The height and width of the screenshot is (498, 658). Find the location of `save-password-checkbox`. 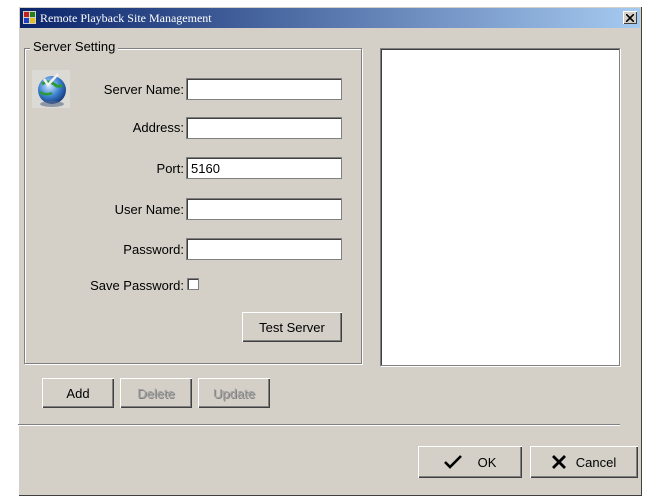

save-password-checkbox is located at coordinates (193, 284).